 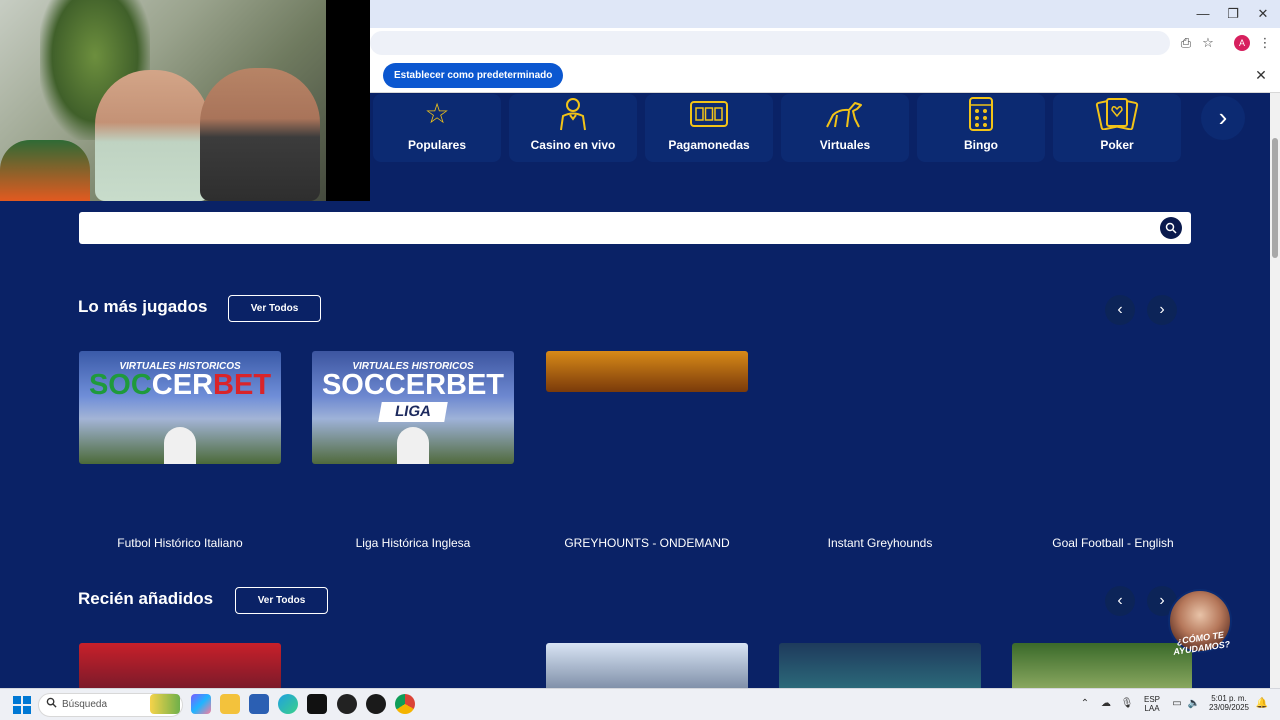 I want to click on minimize-icon: —, so click(x=1203, y=14).